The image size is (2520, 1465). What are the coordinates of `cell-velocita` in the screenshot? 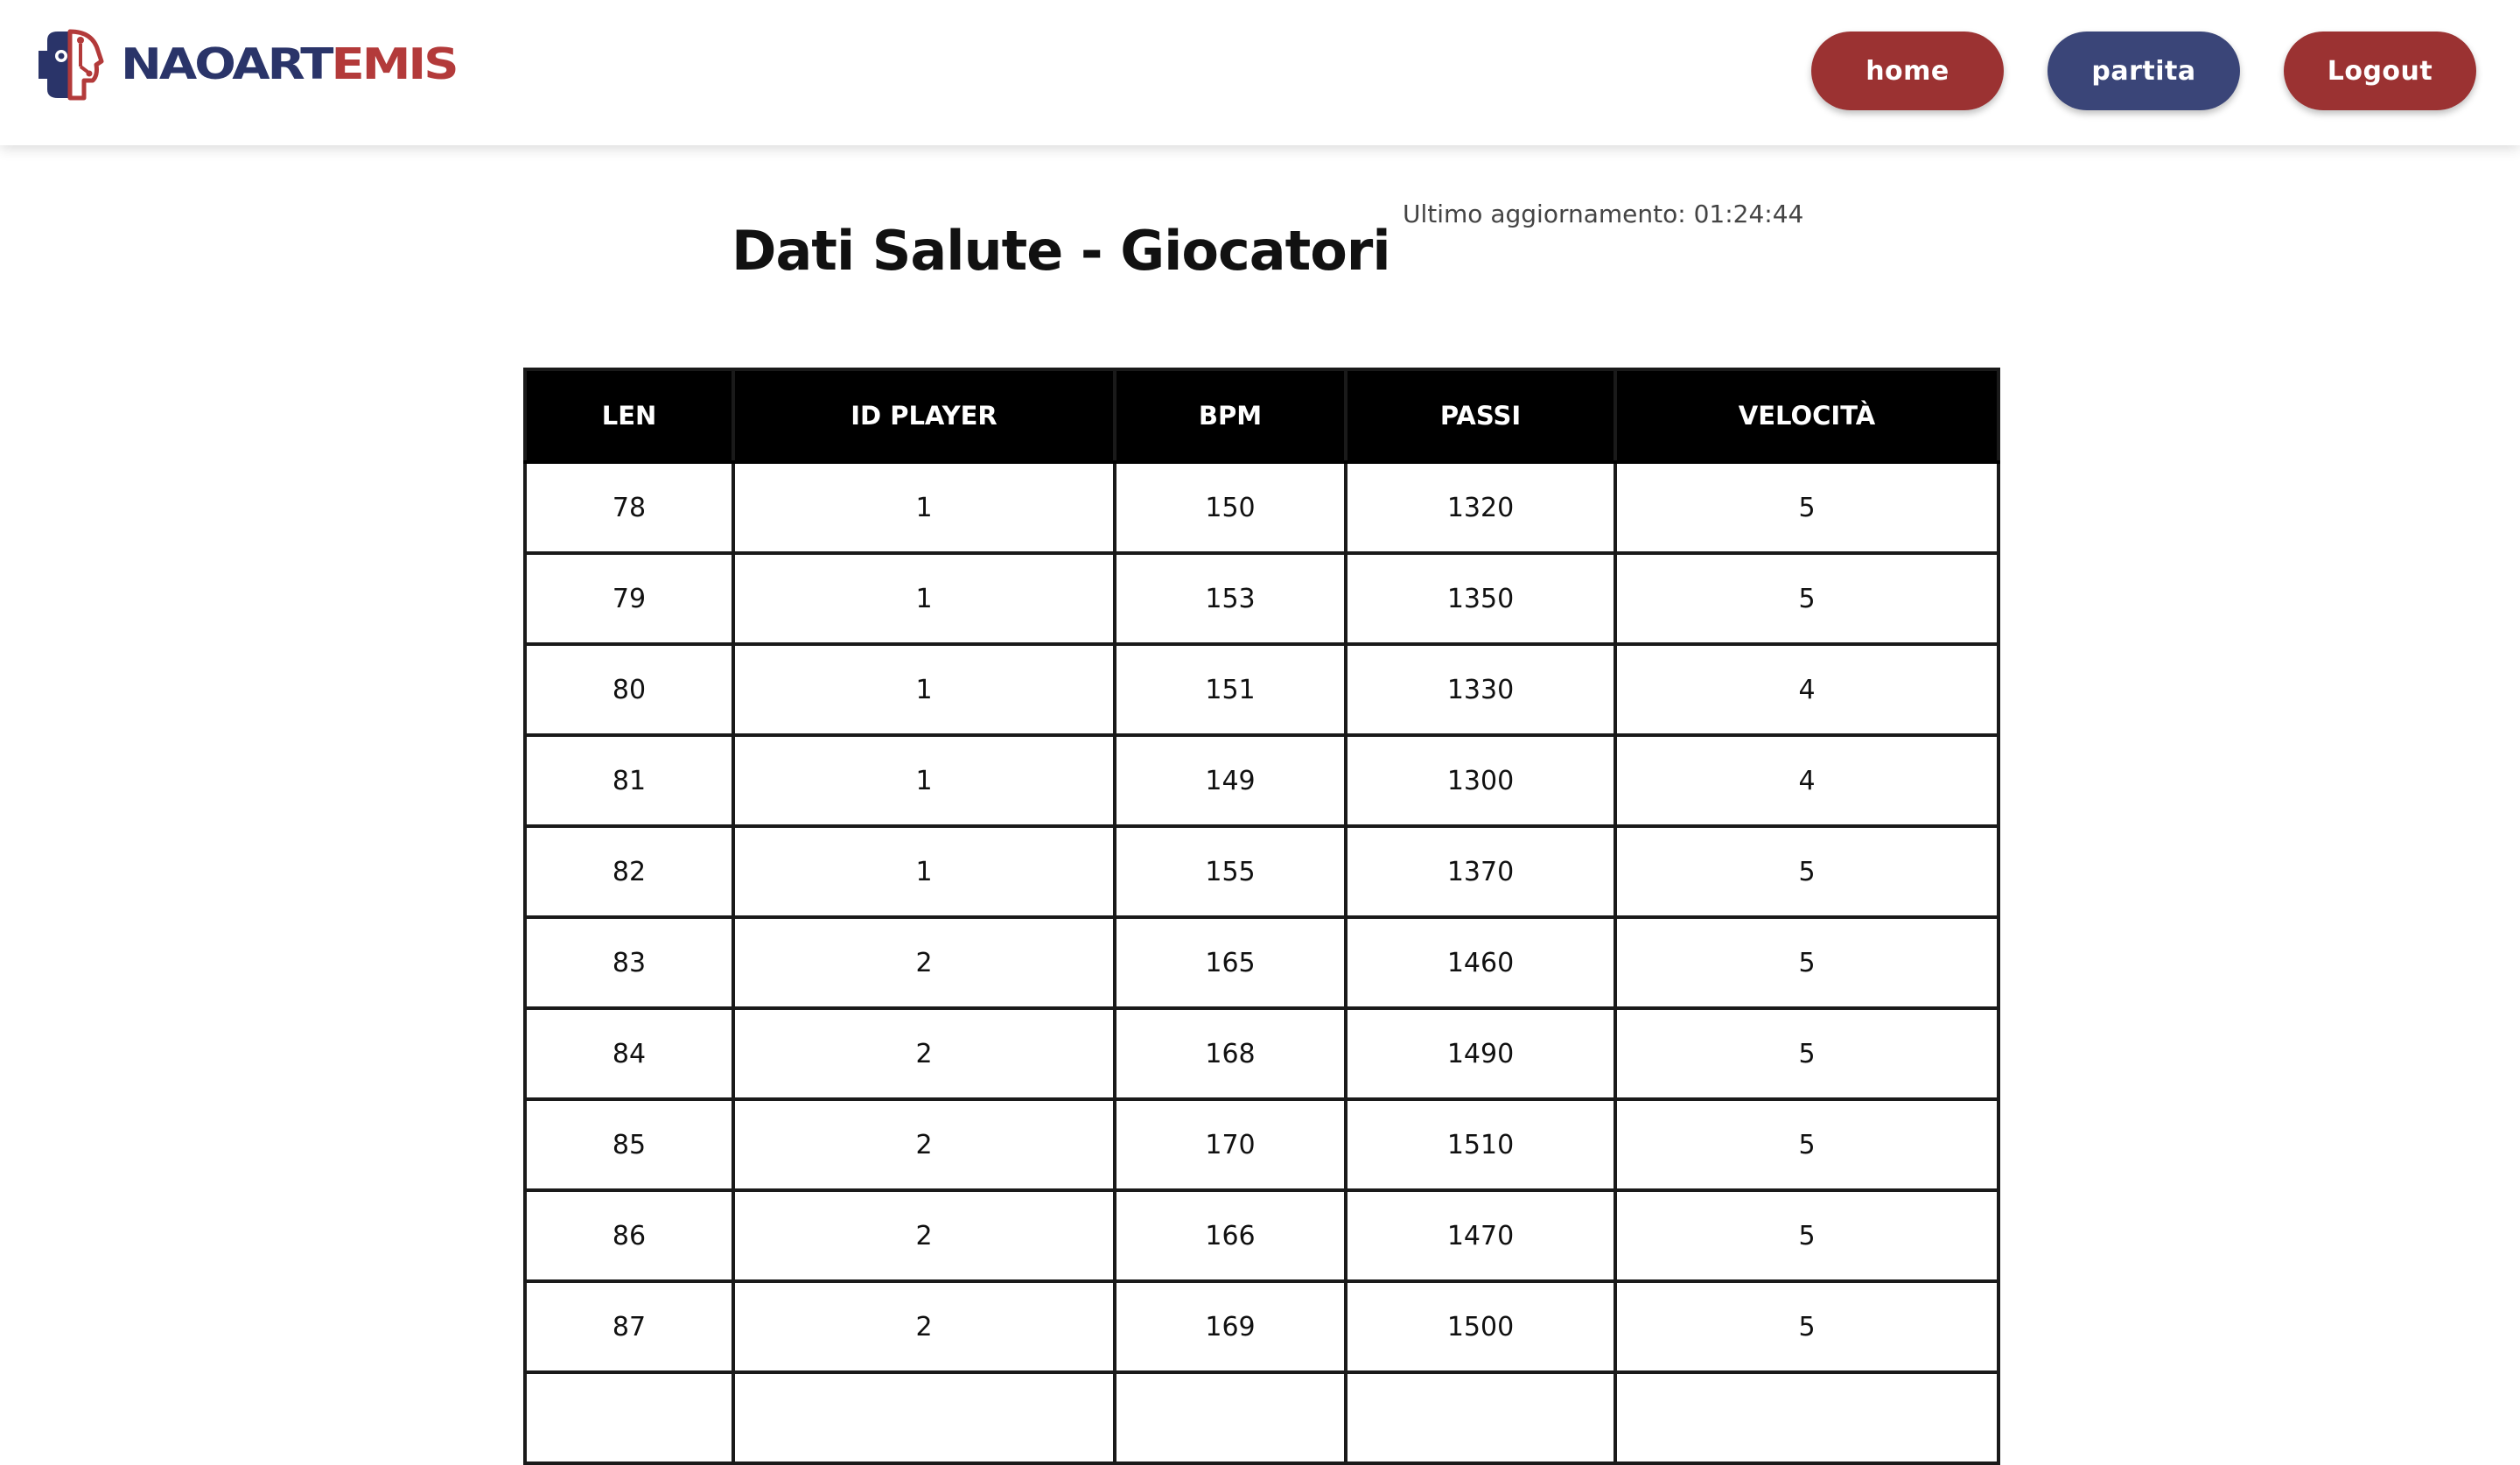 It's located at (1807, 1417).